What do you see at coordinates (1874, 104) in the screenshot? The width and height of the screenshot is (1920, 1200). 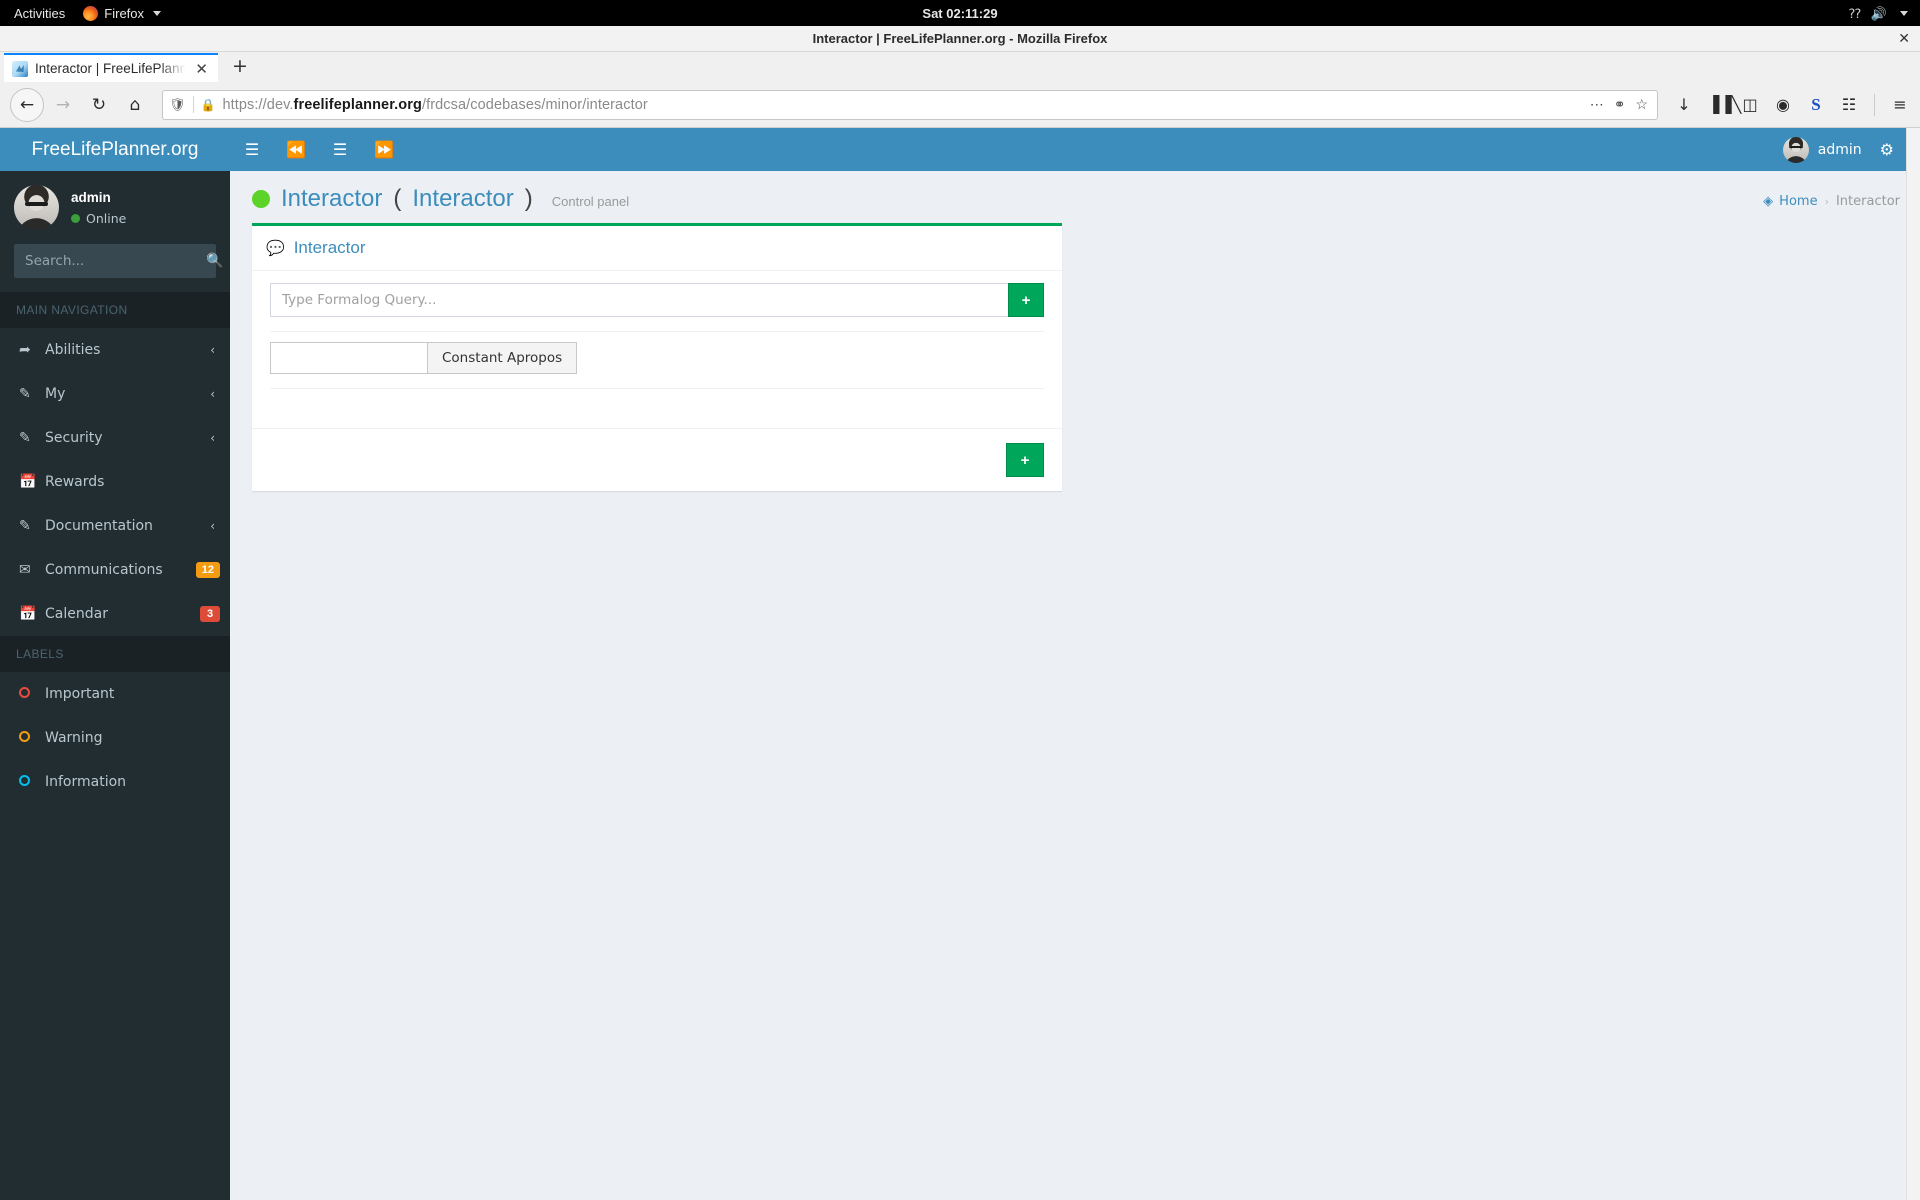 I see `divider` at bounding box center [1874, 104].